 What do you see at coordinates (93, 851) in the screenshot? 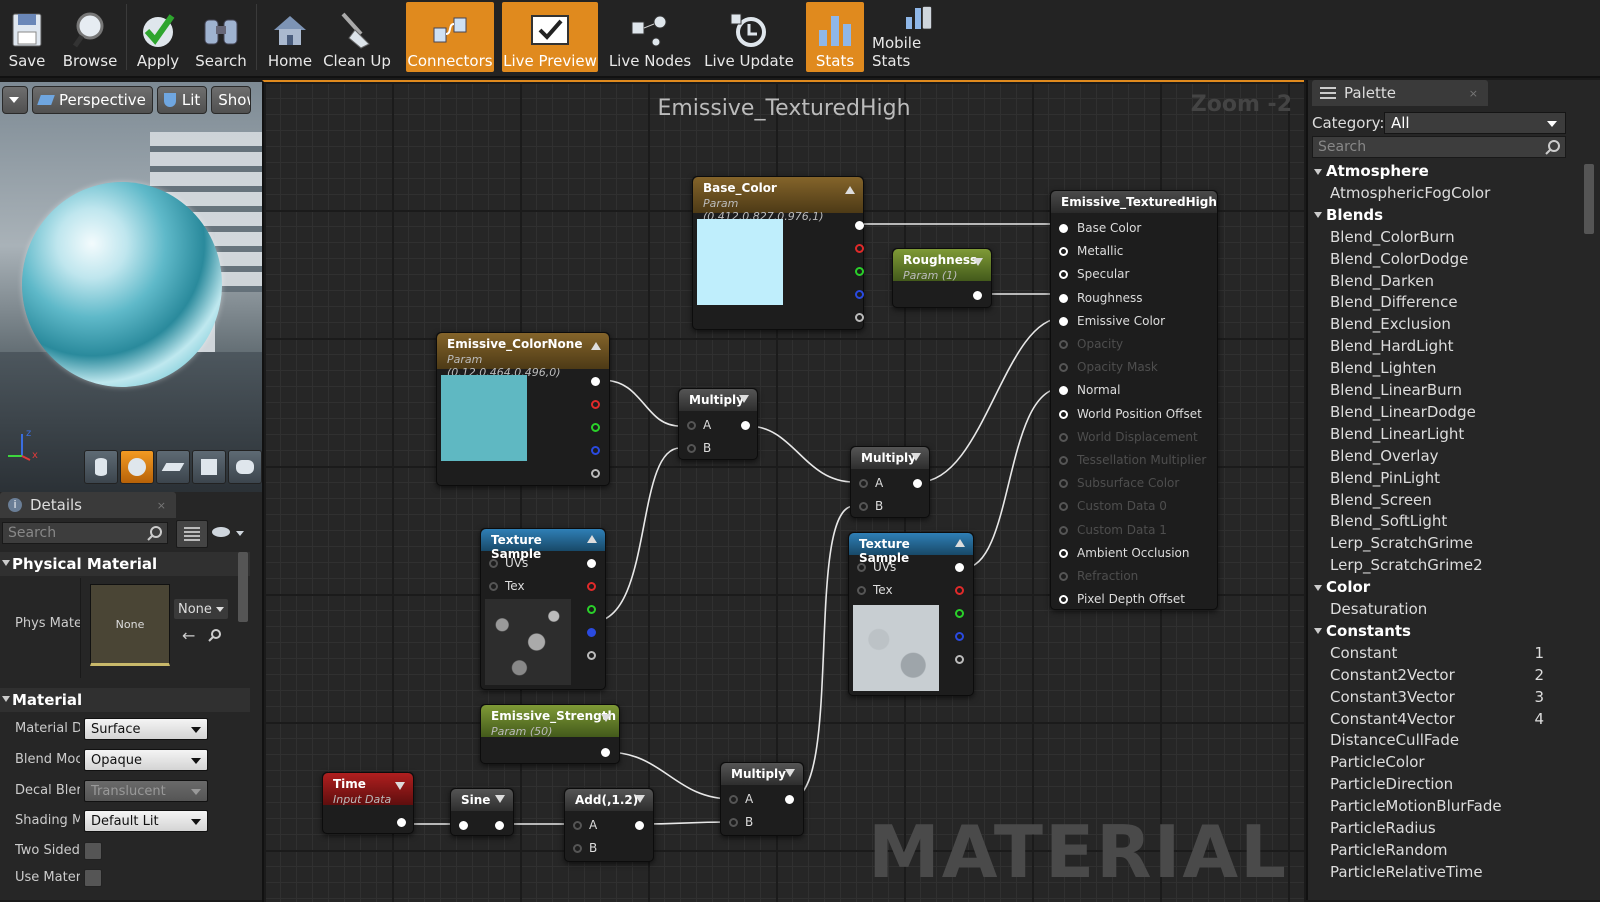
I see `two-sided-checkbox` at bounding box center [93, 851].